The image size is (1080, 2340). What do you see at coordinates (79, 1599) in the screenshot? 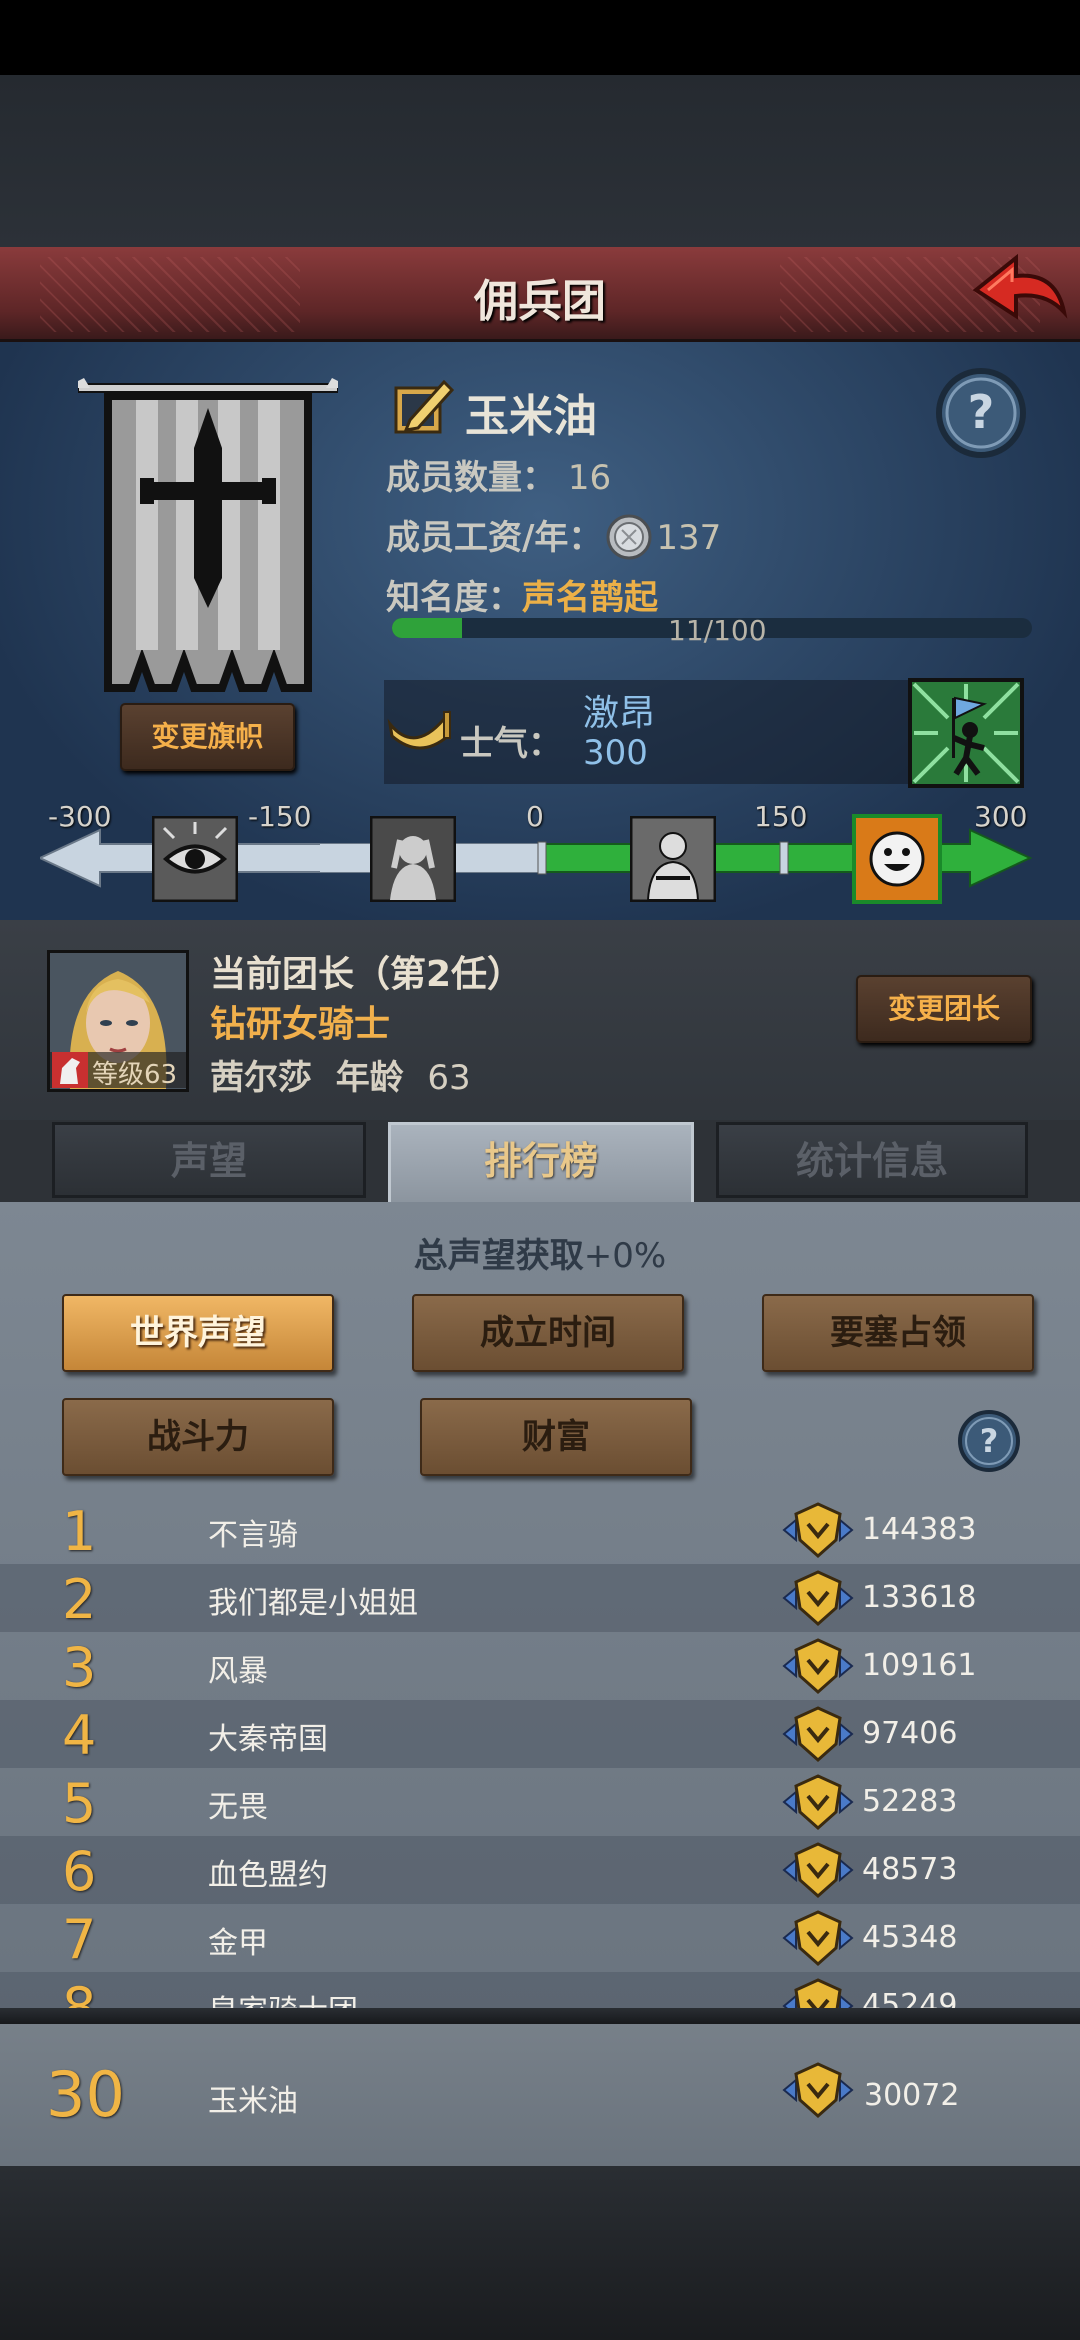
I see `rank-number: 2` at bounding box center [79, 1599].